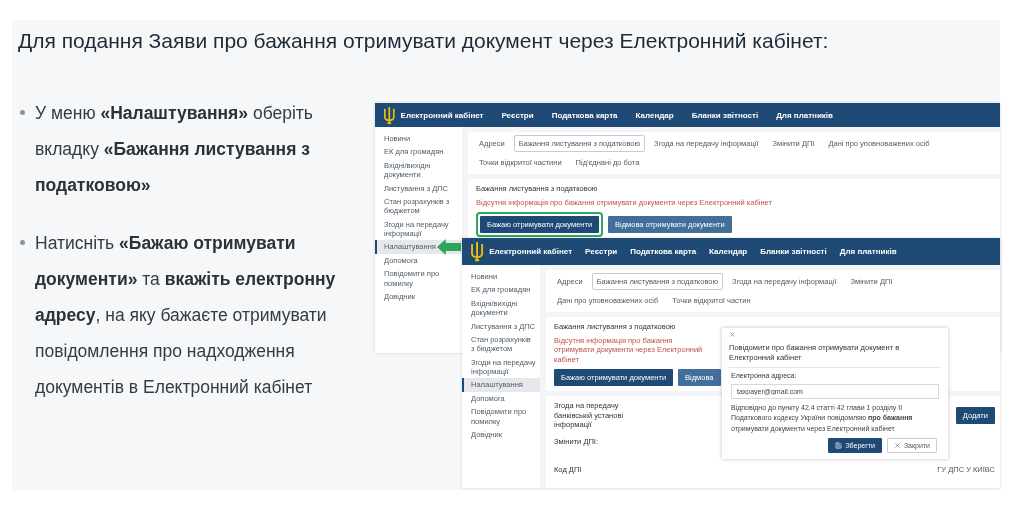  What do you see at coordinates (839, 445) in the screenshot?
I see `save-icon` at bounding box center [839, 445].